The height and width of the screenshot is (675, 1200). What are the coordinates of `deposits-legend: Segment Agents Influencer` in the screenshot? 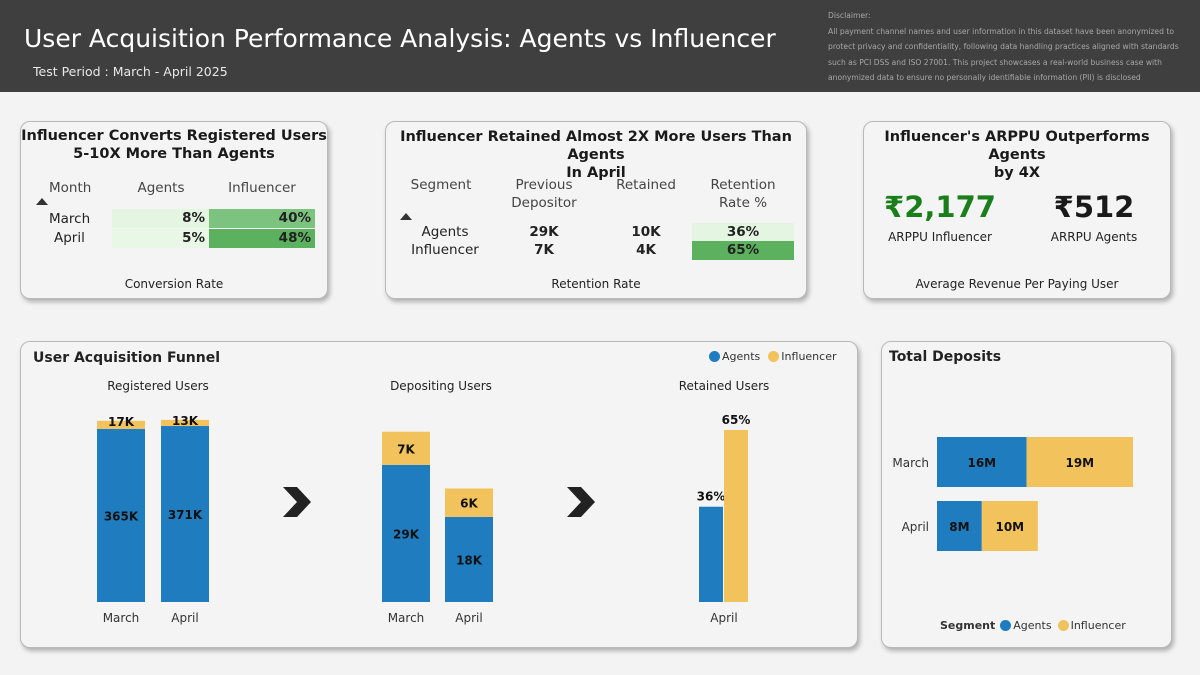 It's located at (1033, 625).